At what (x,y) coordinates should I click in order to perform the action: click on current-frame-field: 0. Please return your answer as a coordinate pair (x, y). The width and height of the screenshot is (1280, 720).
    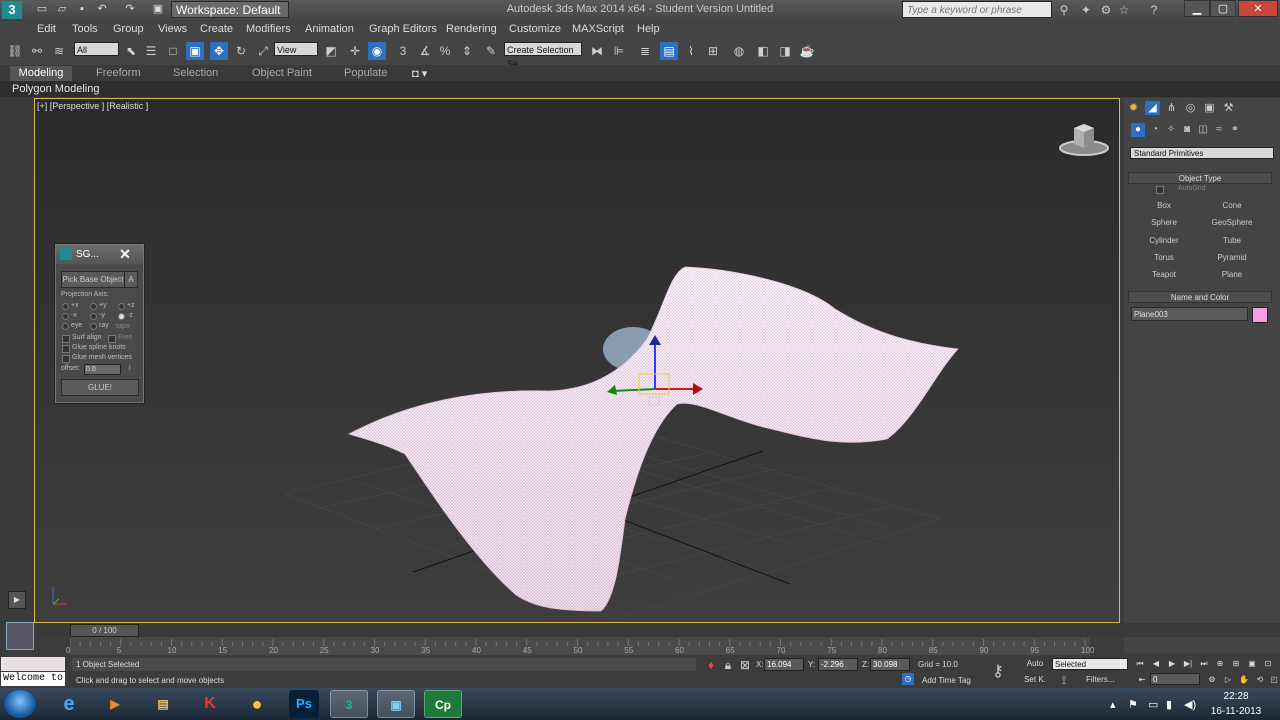
    Looking at the image, I should click on (1175, 679).